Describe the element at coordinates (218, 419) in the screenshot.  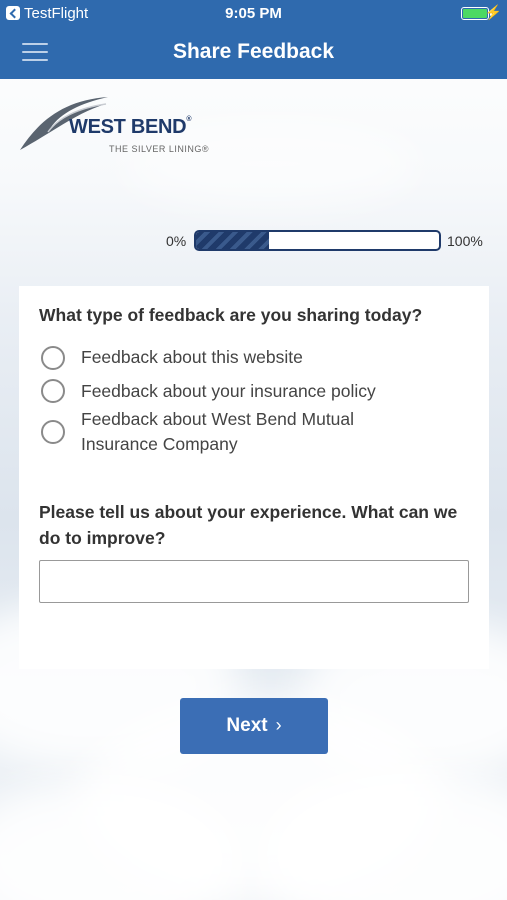
I see `option-label-line1: Feedback about West Bend Mutual` at that location.